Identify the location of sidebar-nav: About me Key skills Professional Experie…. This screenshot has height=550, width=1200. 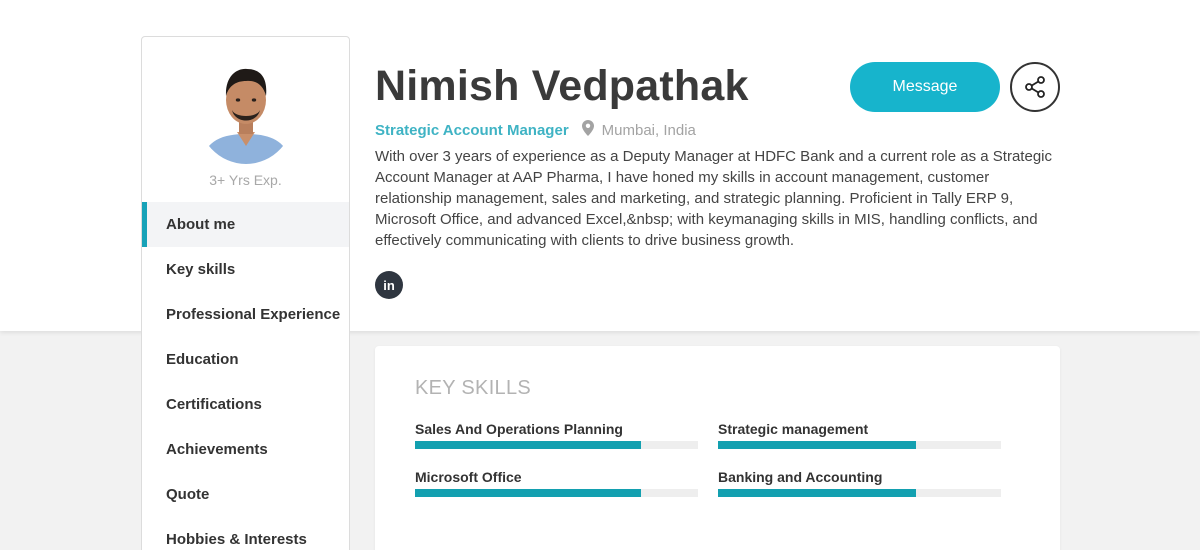
(245, 376).